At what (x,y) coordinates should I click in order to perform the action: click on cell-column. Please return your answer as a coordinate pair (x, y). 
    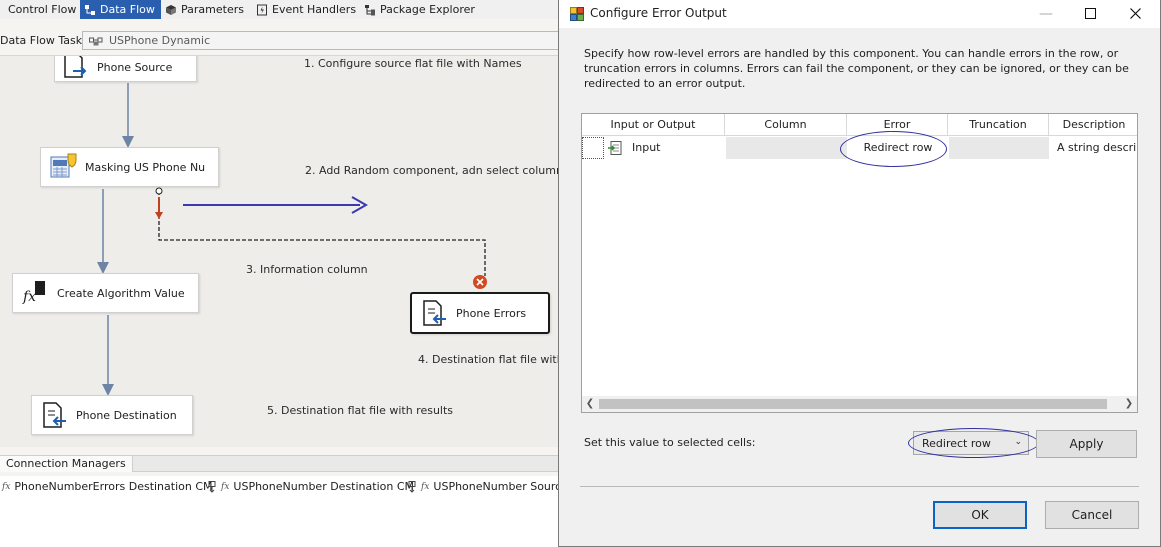
    Looking at the image, I should click on (786, 148).